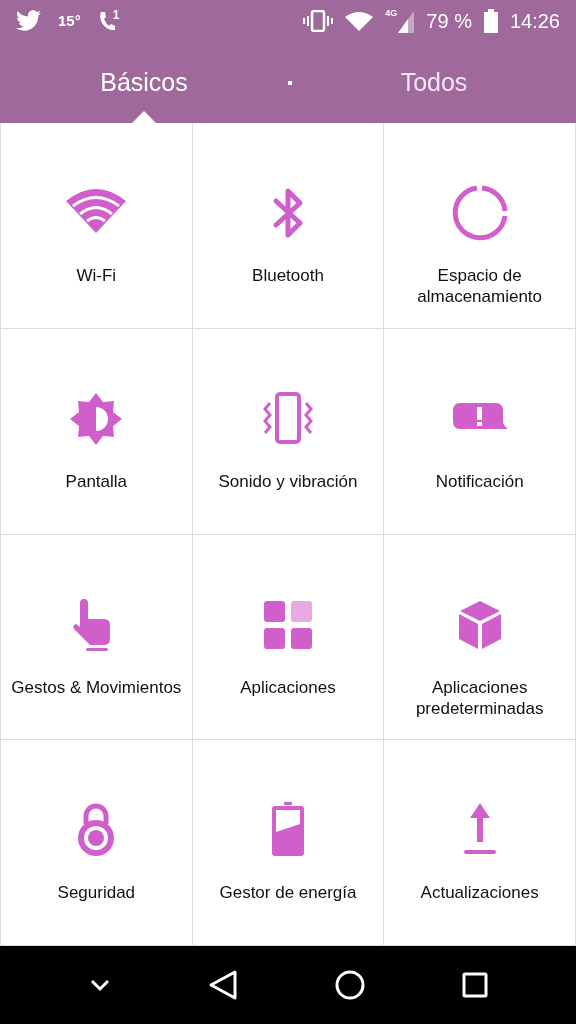  Describe the element at coordinates (406, 21) in the screenshot. I see `signal-icon` at that location.